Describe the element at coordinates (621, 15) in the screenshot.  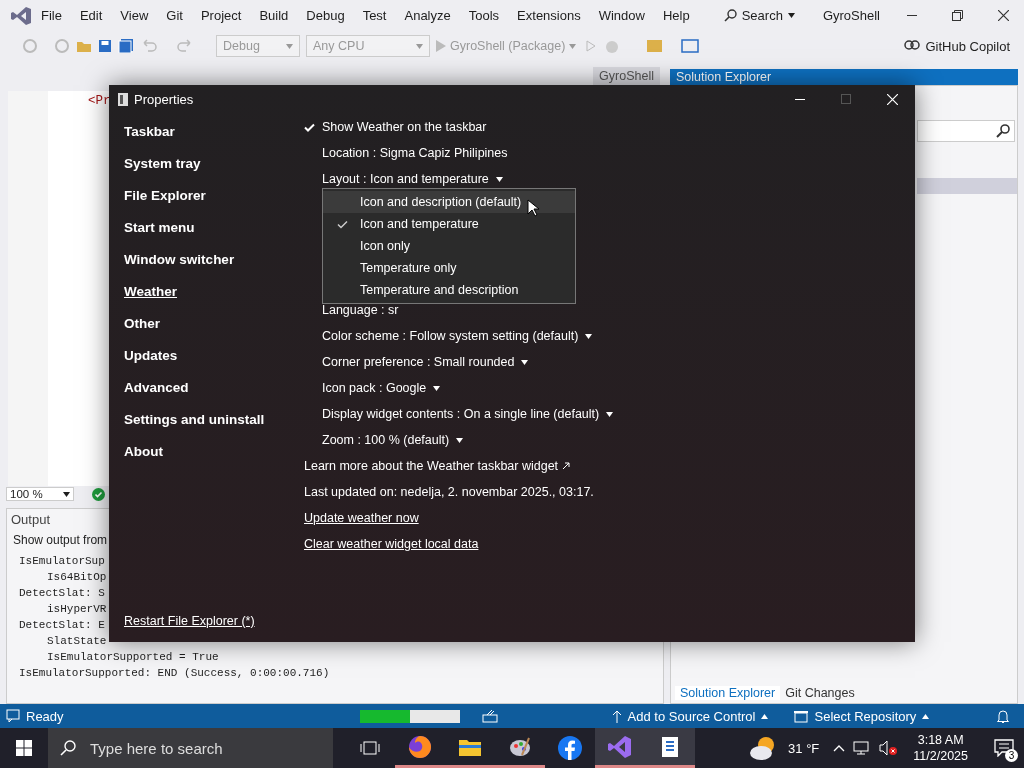
I see `menu-item: Window` at that location.